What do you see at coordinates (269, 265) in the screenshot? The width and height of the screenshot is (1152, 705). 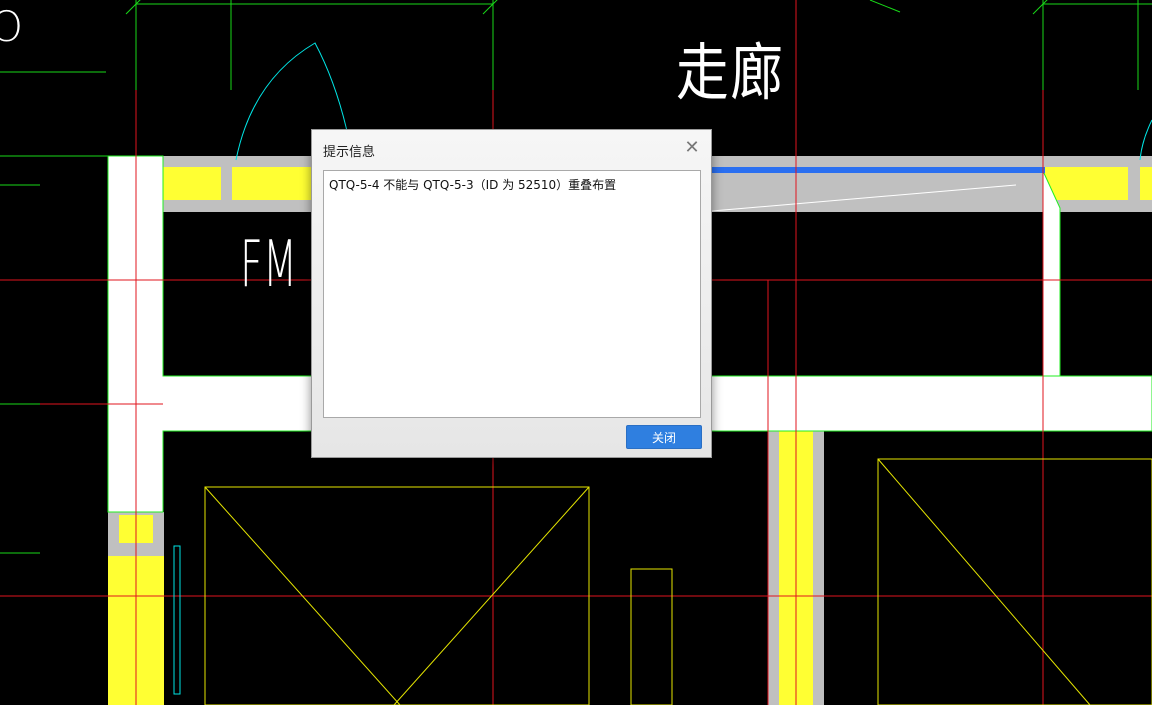 I see `fm-door-label: FM` at bounding box center [269, 265].